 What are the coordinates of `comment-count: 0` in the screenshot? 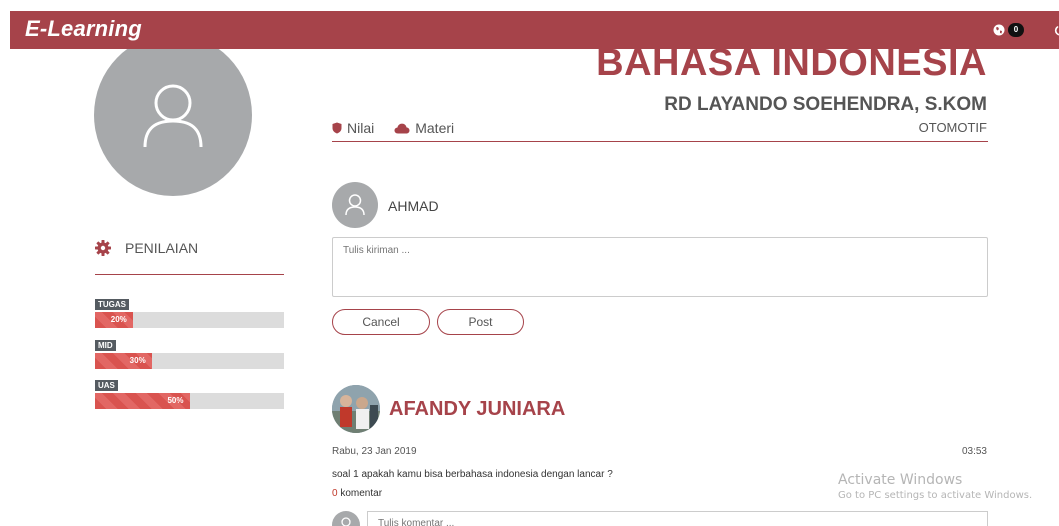 It's located at (335, 493).